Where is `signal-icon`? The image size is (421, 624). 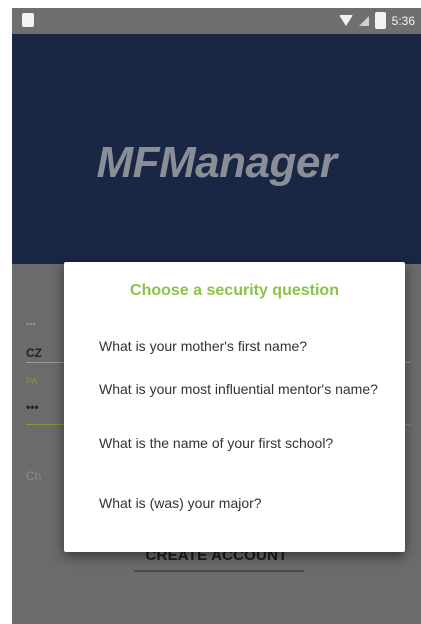 signal-icon is located at coordinates (363, 20).